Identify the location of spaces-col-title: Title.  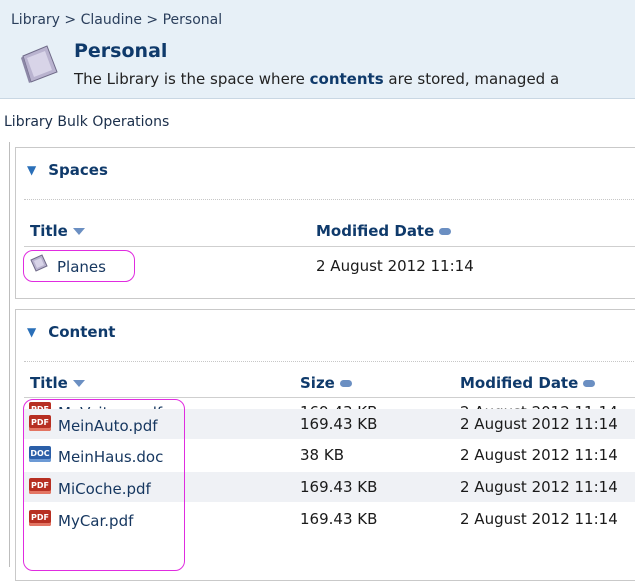
(57, 231).